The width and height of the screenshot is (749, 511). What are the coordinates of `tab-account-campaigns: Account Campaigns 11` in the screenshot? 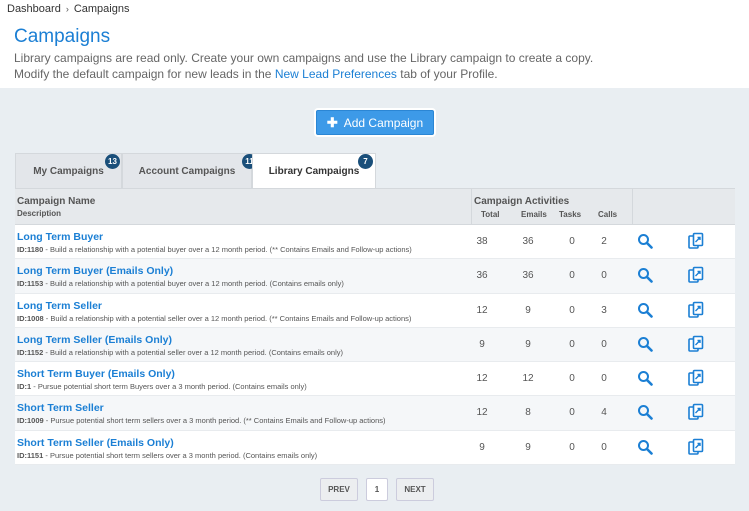 It's located at (189, 170).